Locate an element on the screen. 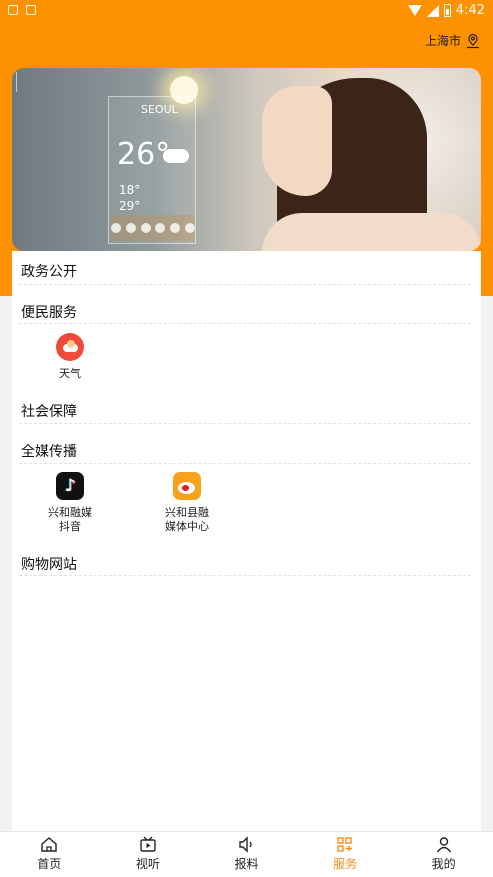 This screenshot has height=877, width=493. service-item-weather: 天气 is located at coordinates (70, 357).